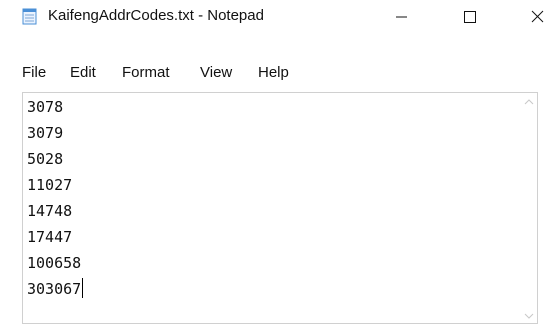  I want to click on maximize-icon, so click(470, 17).